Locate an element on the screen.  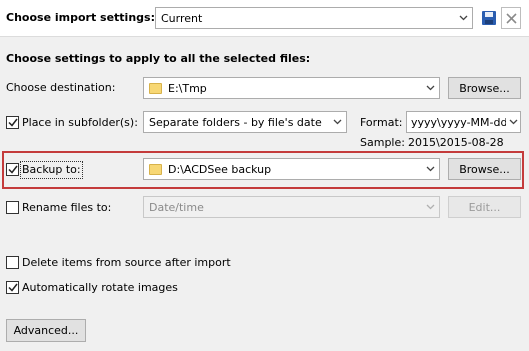
backup-checkbox is located at coordinates (12, 169).